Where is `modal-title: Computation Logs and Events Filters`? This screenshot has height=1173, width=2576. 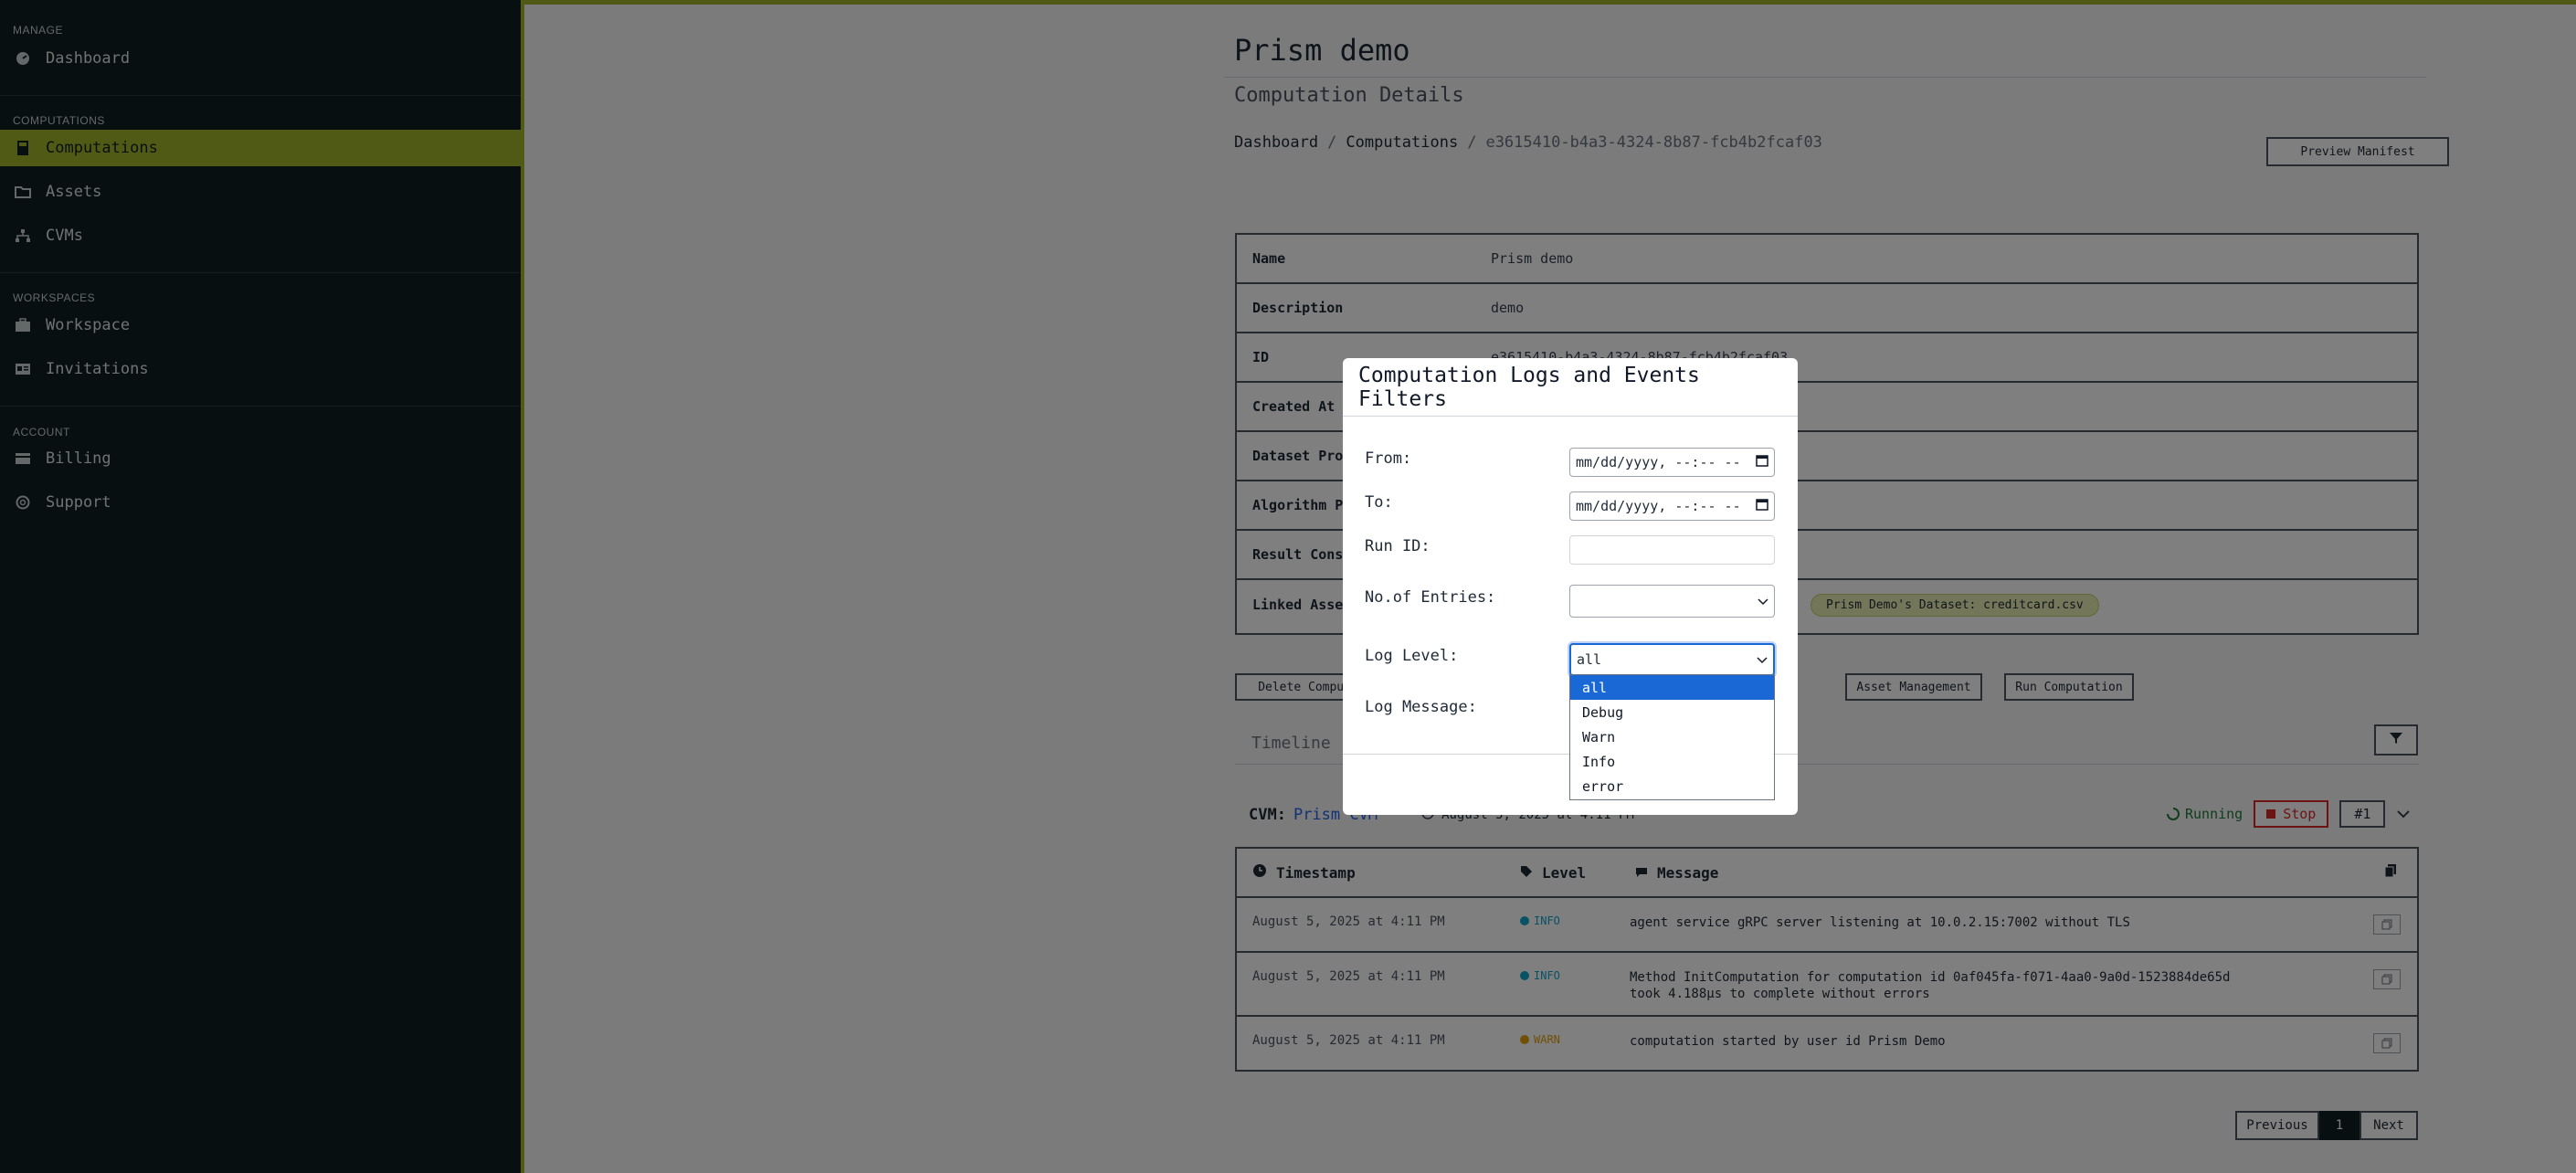 modal-title: Computation Logs and Events Filters is located at coordinates (1570, 387).